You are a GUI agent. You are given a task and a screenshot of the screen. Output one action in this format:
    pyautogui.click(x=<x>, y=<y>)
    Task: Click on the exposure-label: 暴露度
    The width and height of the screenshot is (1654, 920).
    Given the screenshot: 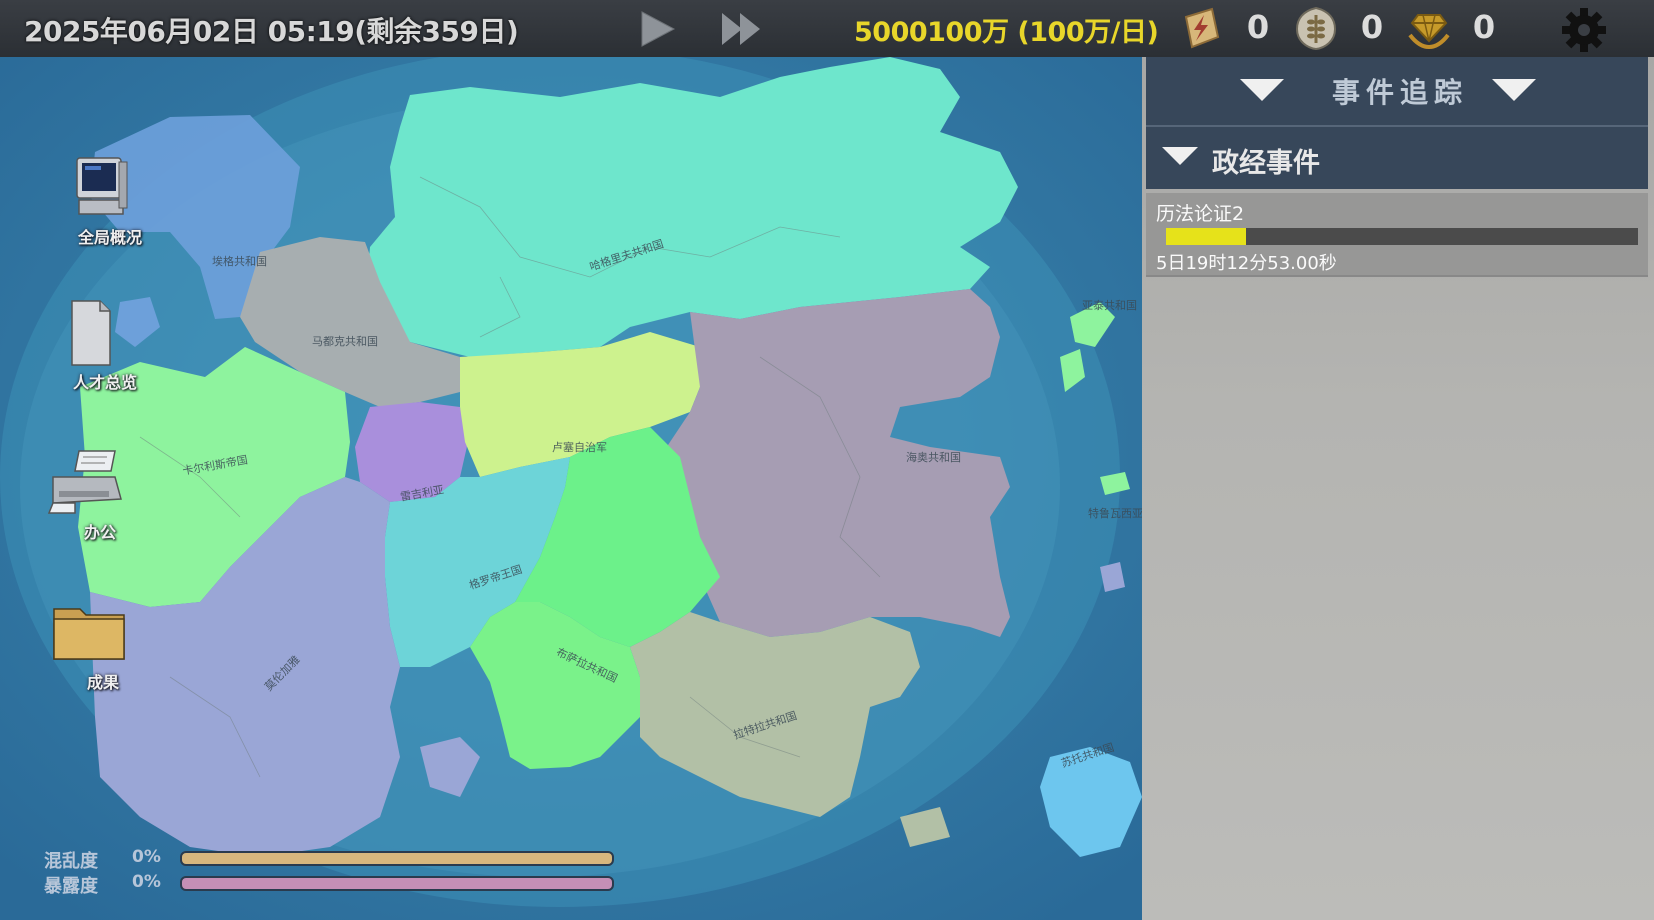 What is the action you would take?
    pyautogui.click(x=71, y=886)
    